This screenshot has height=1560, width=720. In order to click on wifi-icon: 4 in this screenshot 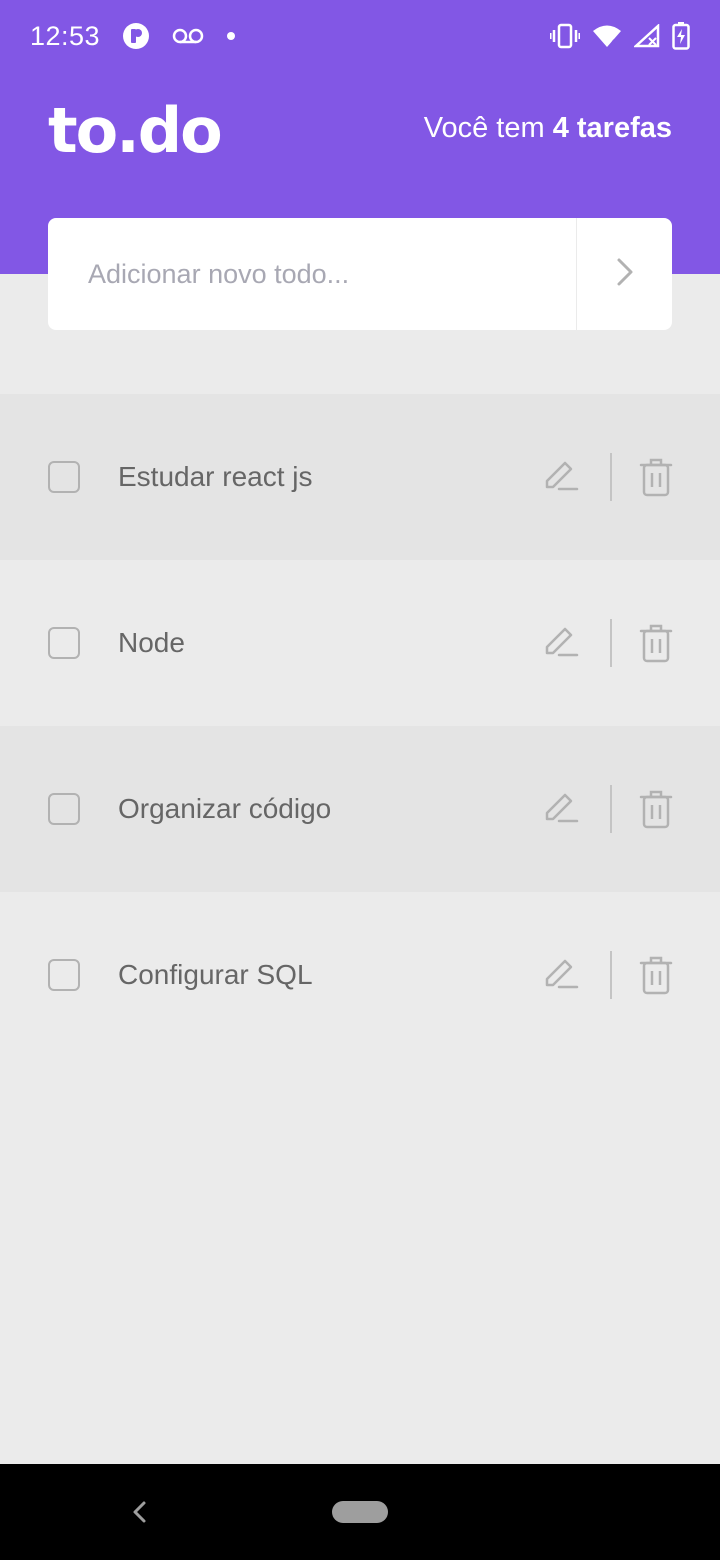, I will do `click(607, 36)`.